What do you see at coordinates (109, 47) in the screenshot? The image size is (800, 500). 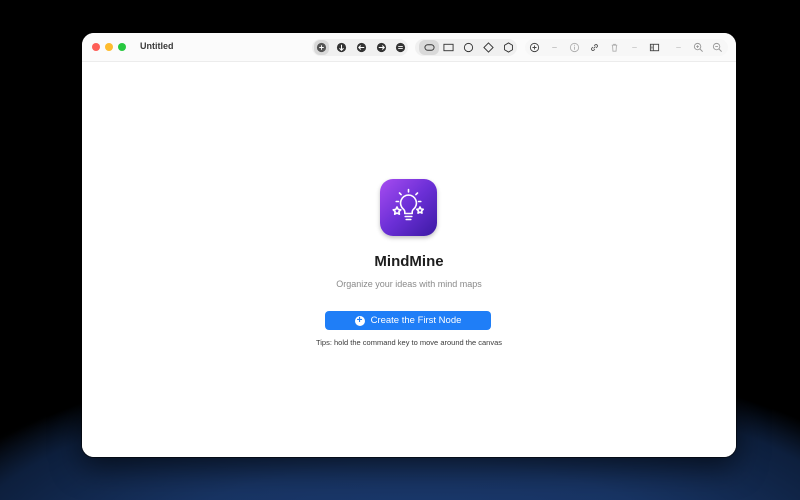 I see `minimize-window-button` at bounding box center [109, 47].